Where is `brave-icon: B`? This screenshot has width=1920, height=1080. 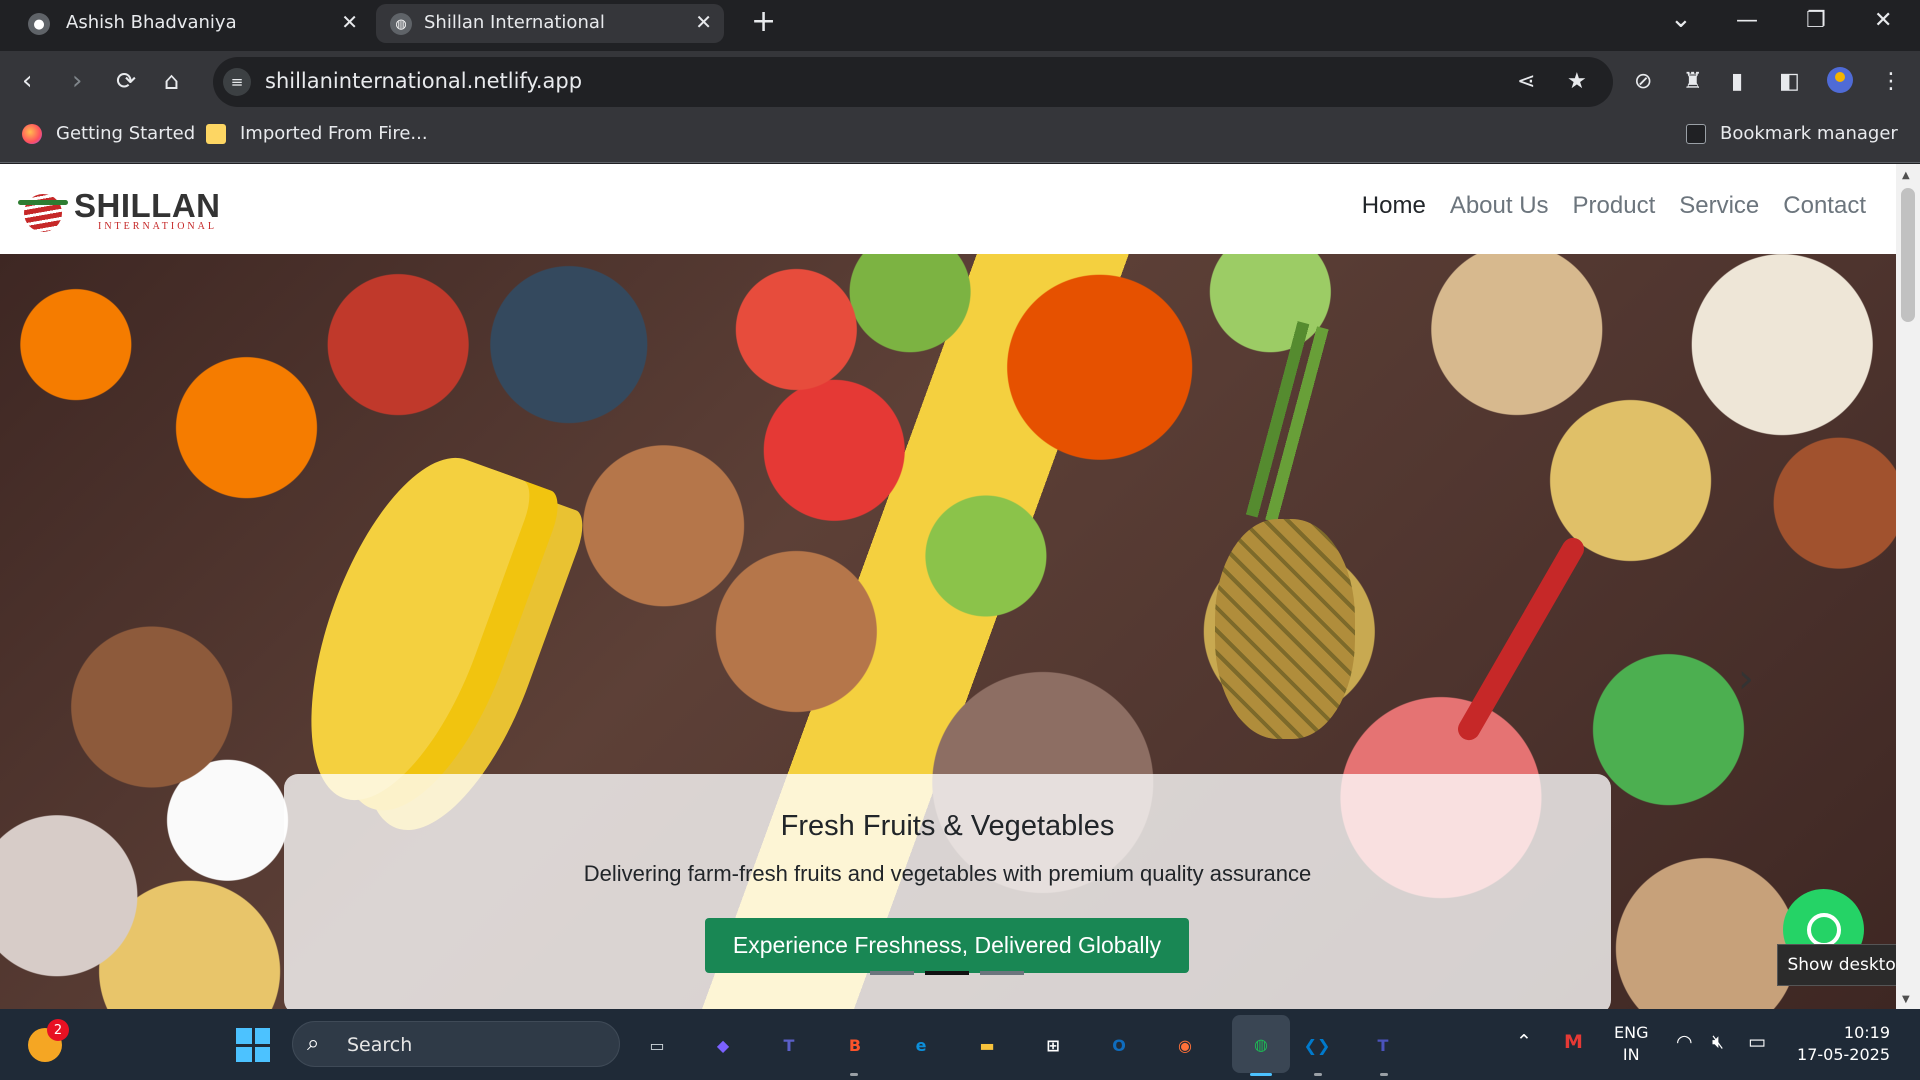
brave-icon: B is located at coordinates (855, 1045).